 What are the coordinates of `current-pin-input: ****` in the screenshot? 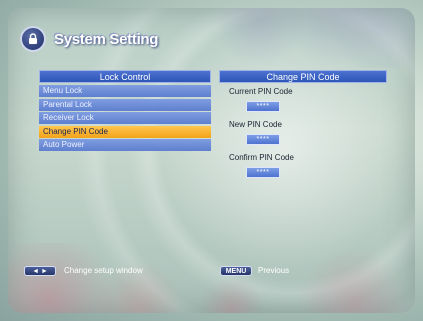 It's located at (263, 106).